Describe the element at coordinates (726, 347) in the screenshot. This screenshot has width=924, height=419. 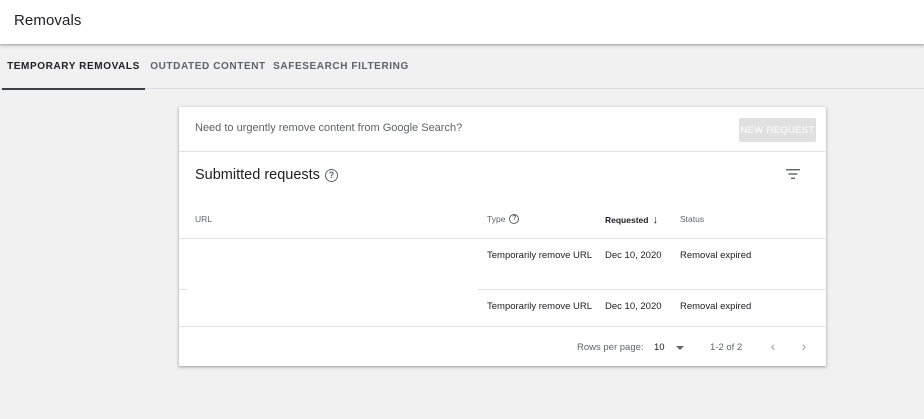
I see `pagination-range: 1-2 of 2` at that location.